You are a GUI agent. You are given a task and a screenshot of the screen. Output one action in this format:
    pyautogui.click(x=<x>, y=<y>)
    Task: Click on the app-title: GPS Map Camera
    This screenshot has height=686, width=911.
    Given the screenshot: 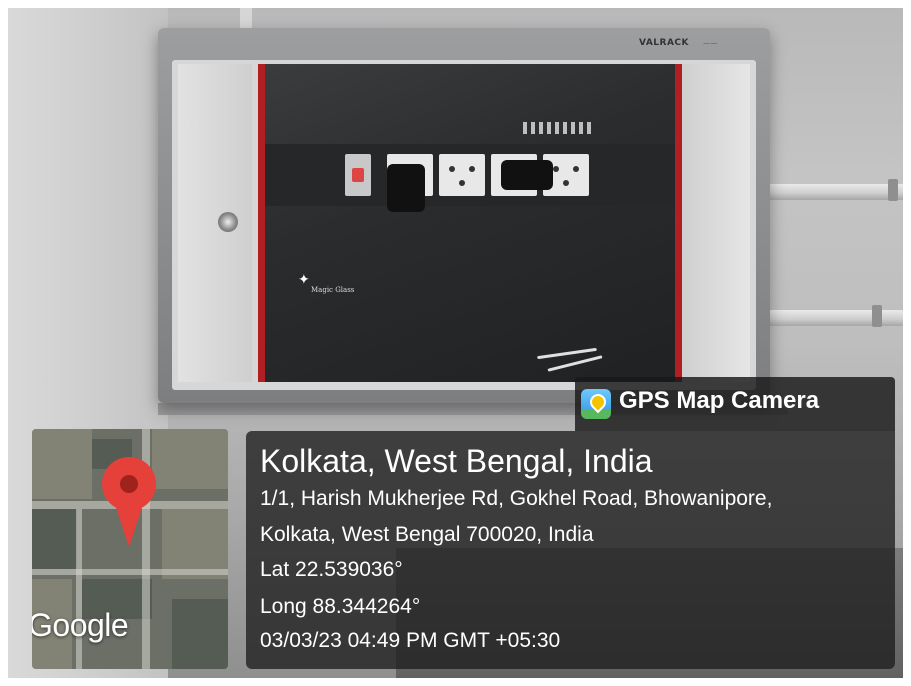 What is the action you would take?
    pyautogui.click(x=719, y=400)
    